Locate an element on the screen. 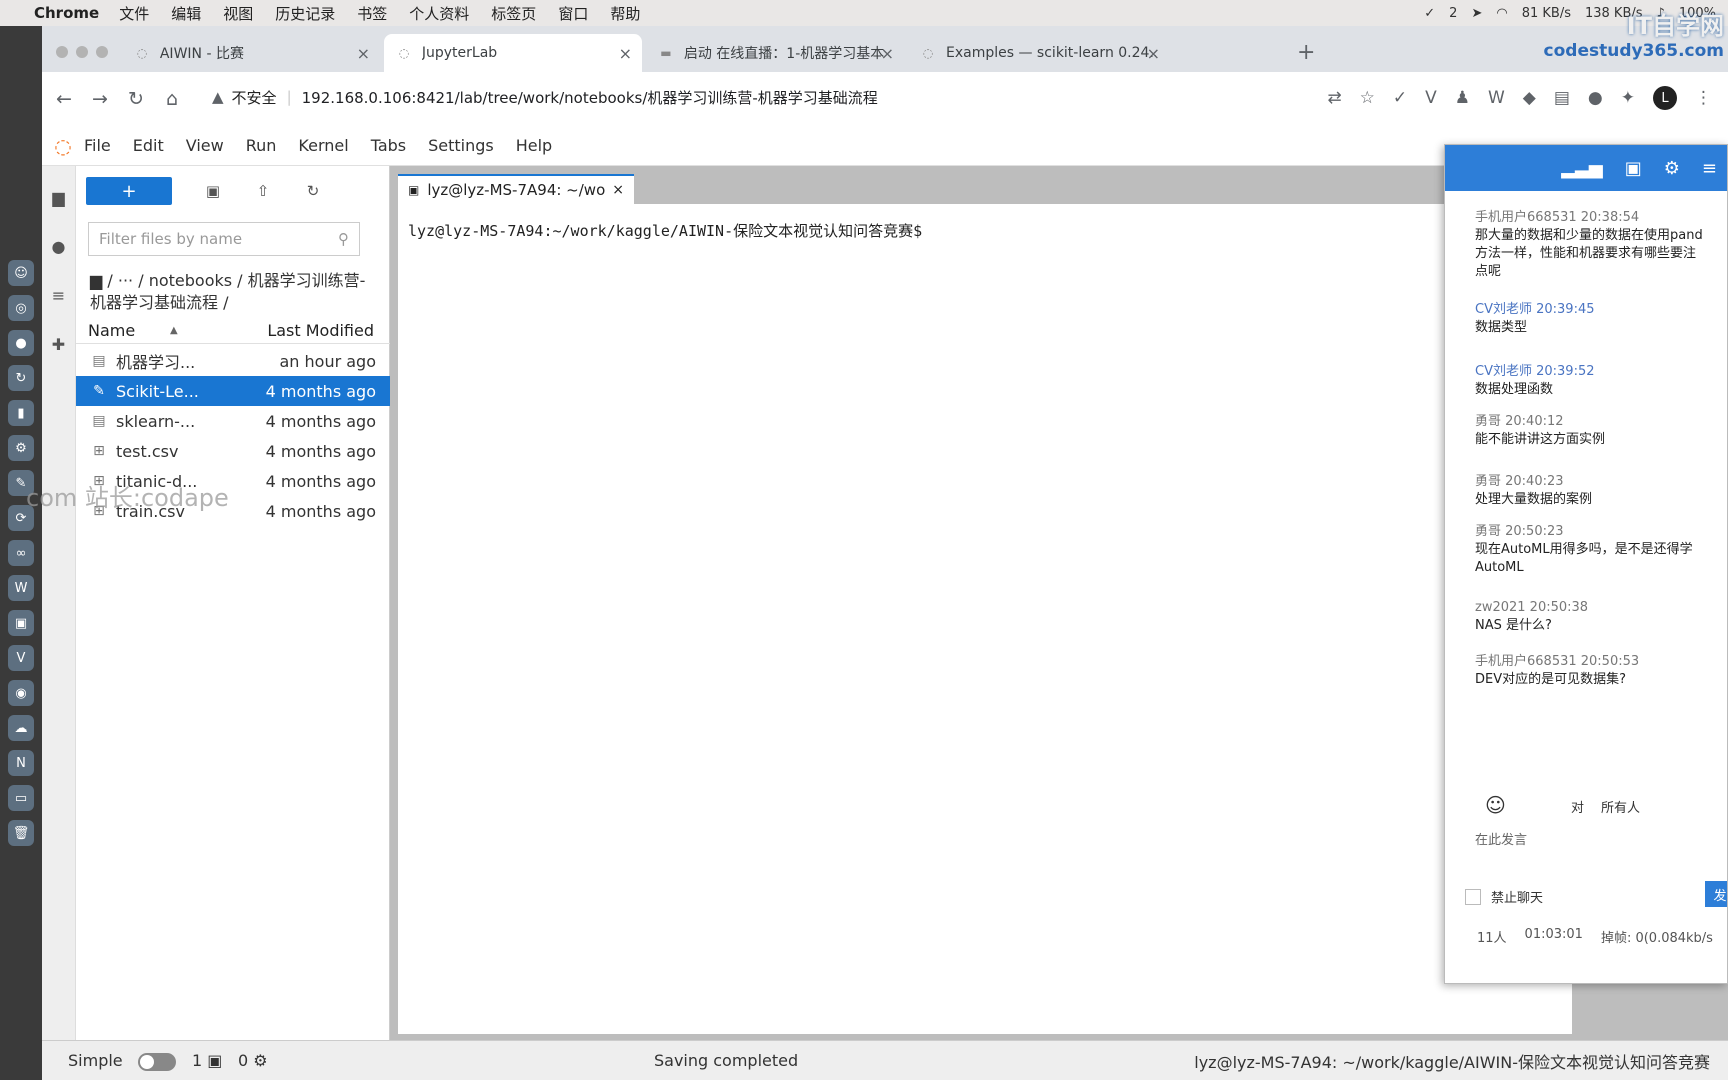 This screenshot has height=1080, width=1728. folder-icon: ▆ is located at coordinates (58, 197).